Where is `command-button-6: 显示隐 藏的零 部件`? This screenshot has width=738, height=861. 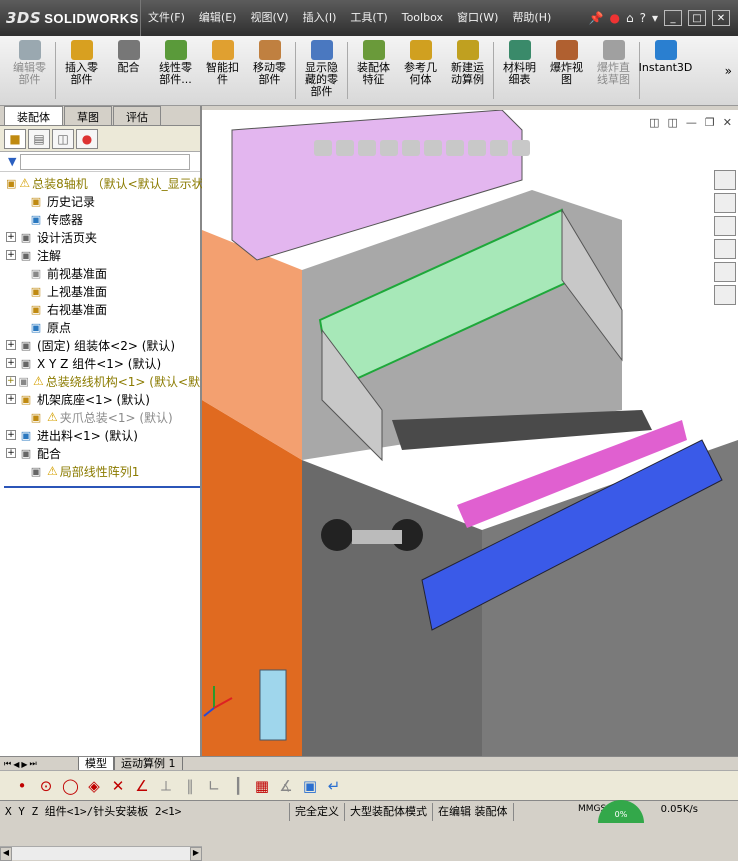 command-button-6: 显示隐 藏的零 部件 is located at coordinates (321, 70).